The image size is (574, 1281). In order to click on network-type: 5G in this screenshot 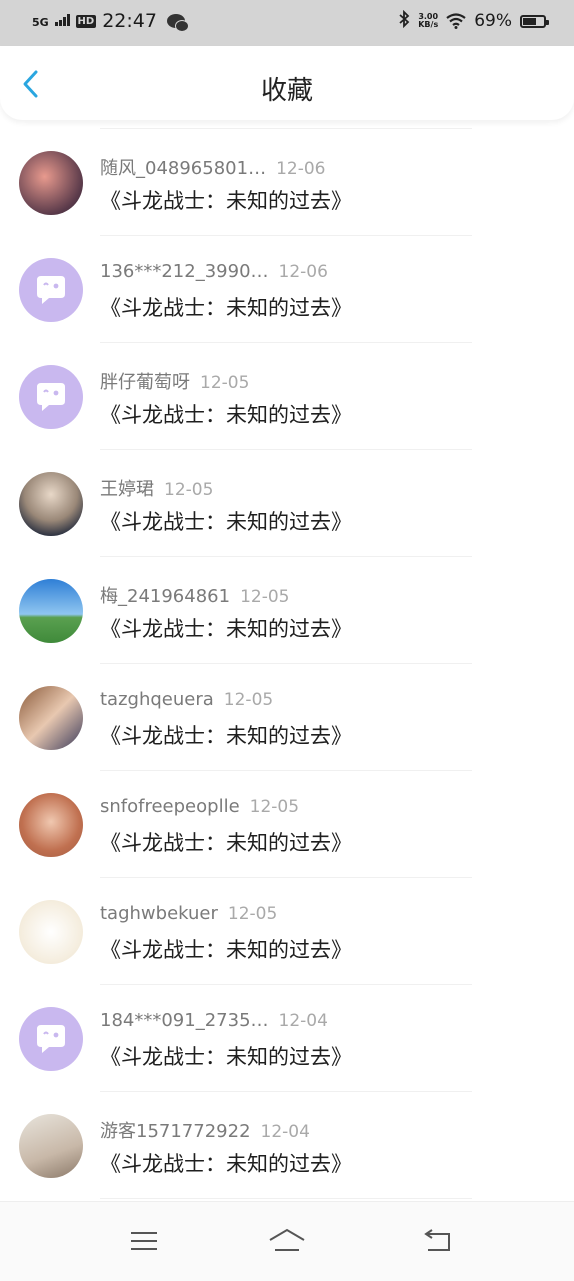, I will do `click(40, 22)`.